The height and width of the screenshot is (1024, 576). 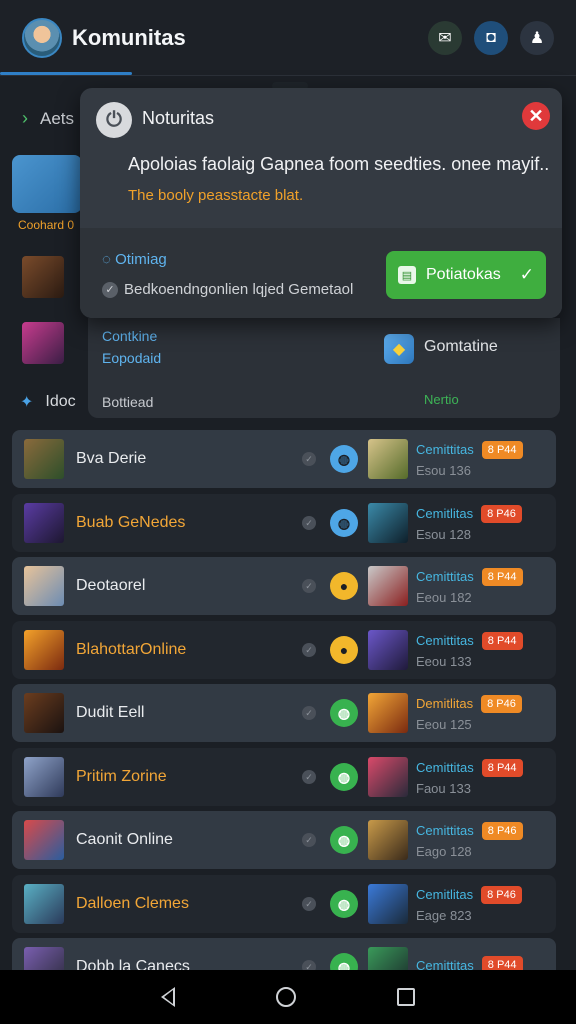 I want to click on action-button: ▤ Potiatokas ✓, so click(x=466, y=275).